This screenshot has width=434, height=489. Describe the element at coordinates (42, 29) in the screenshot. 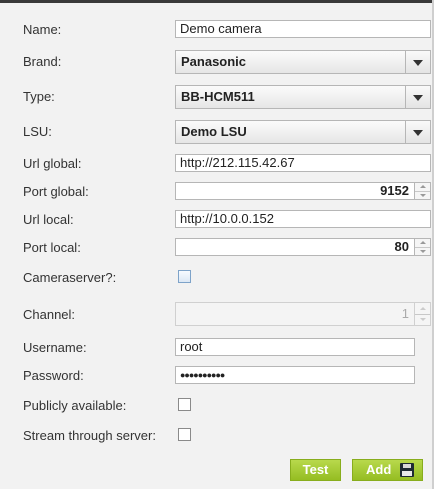

I see `name-label: Name:` at that location.